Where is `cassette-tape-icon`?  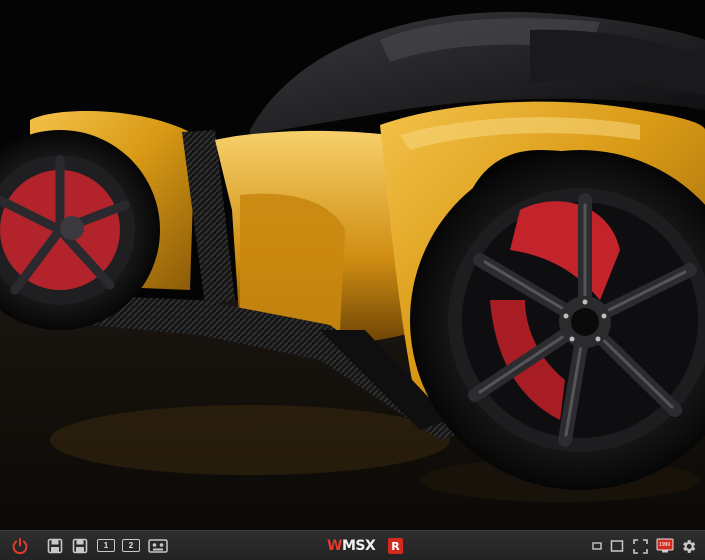 cassette-tape-icon is located at coordinates (158, 546).